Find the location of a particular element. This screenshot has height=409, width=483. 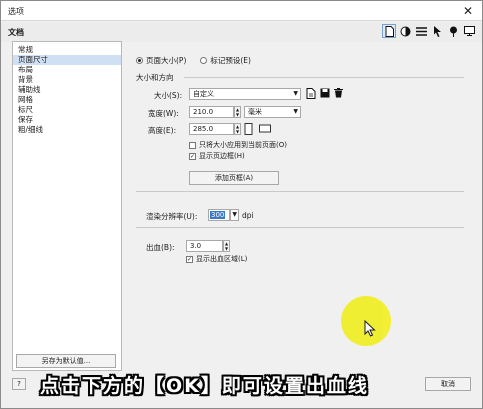

add-page-frame-button: 添加页框(A) is located at coordinates (234, 178).